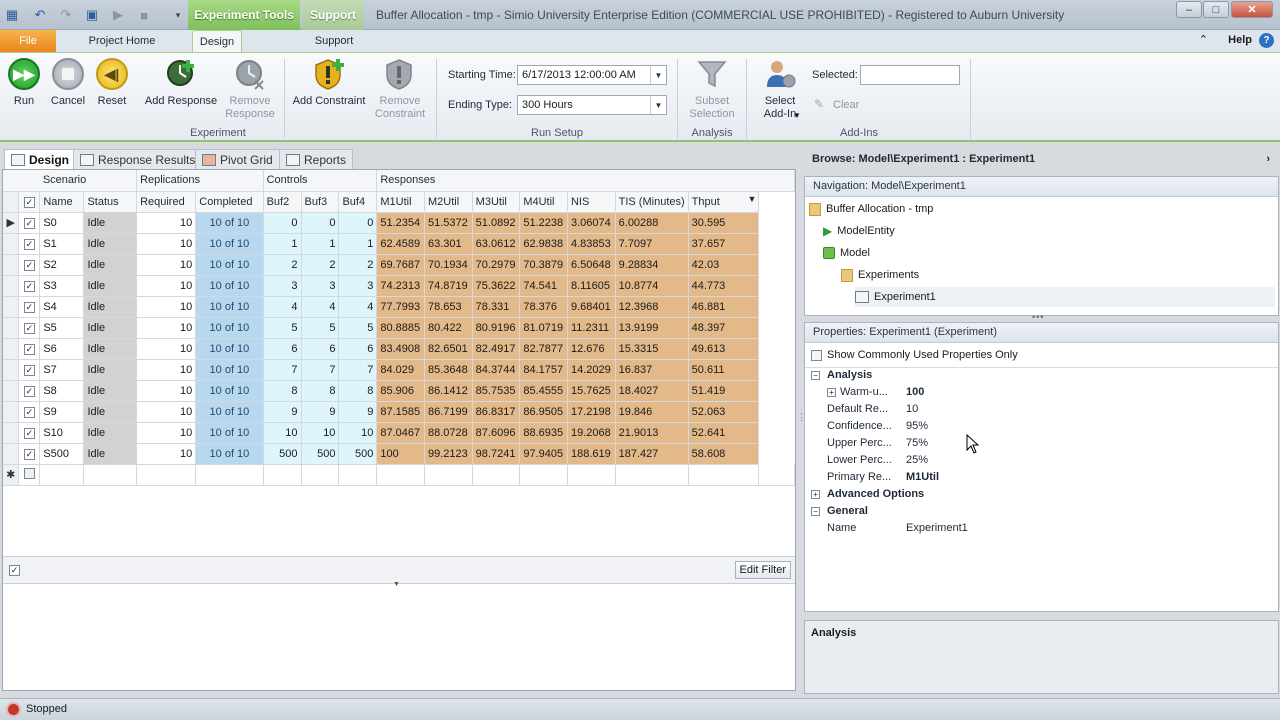 Image resolution: width=1280 pixels, height=720 pixels. What do you see at coordinates (401, 265) in the screenshot?
I see `cell-m1util: 69.7687` at bounding box center [401, 265].